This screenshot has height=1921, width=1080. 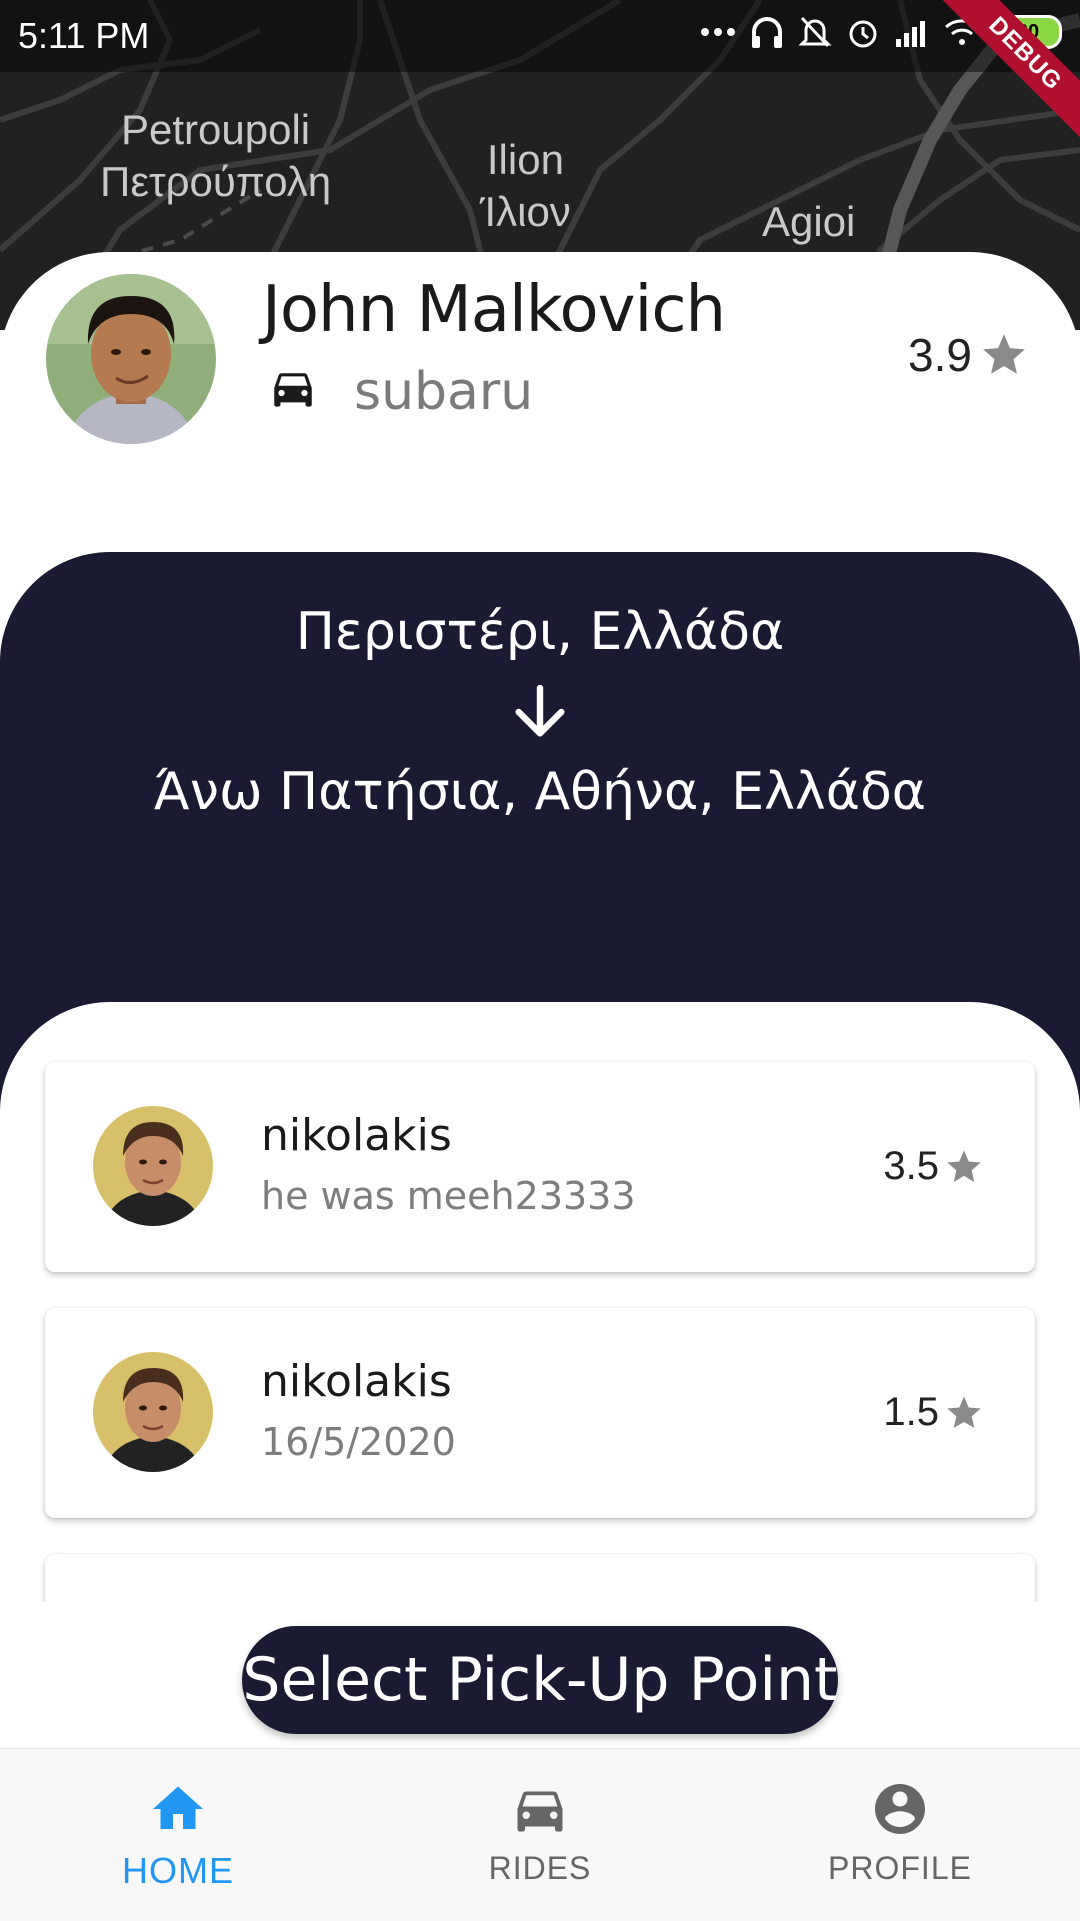 I want to click on more-dots-icon, so click(x=718, y=32).